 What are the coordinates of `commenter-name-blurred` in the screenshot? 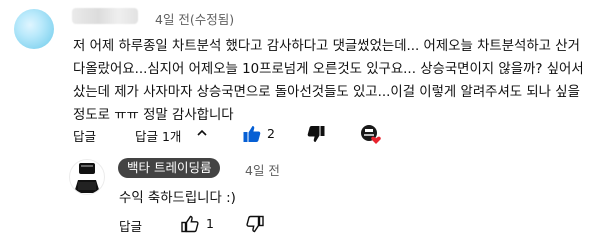 It's located at (105, 16).